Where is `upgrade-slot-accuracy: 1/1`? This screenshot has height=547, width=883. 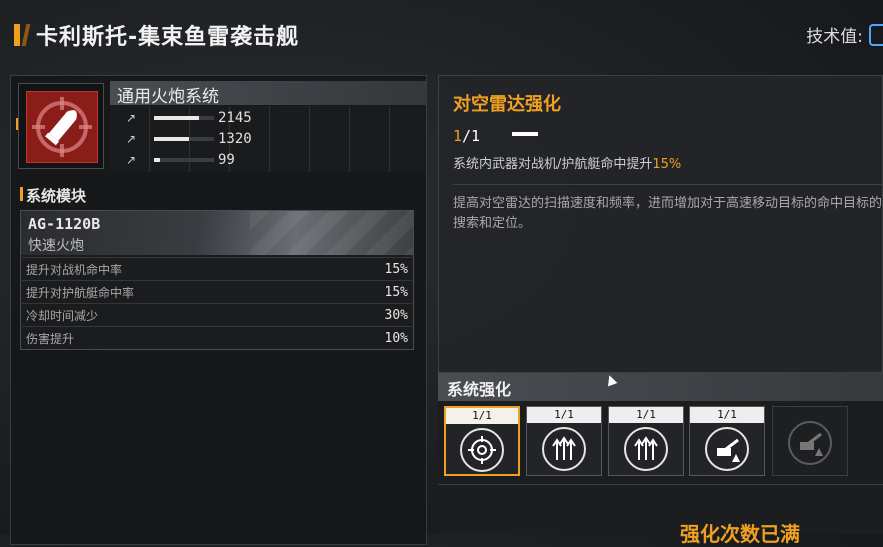 upgrade-slot-accuracy: 1/1 is located at coordinates (564, 441).